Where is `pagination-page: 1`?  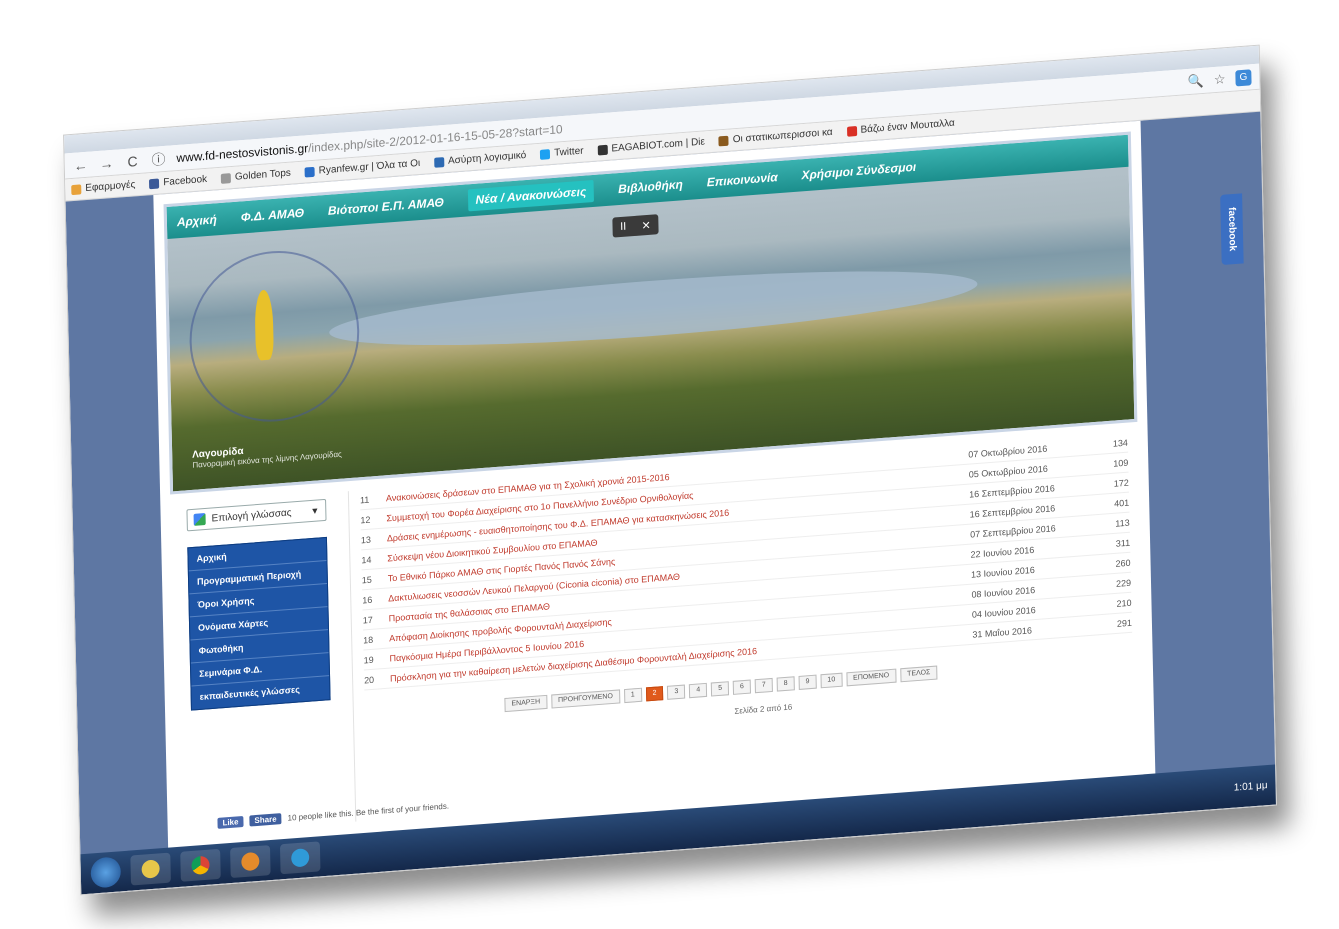
pagination-page: 1 is located at coordinates (632, 695).